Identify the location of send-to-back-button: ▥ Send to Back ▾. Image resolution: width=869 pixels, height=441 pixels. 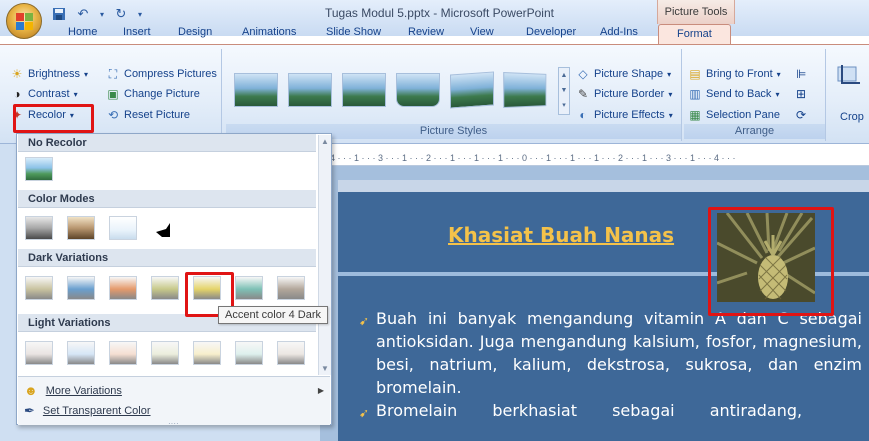
(733, 94).